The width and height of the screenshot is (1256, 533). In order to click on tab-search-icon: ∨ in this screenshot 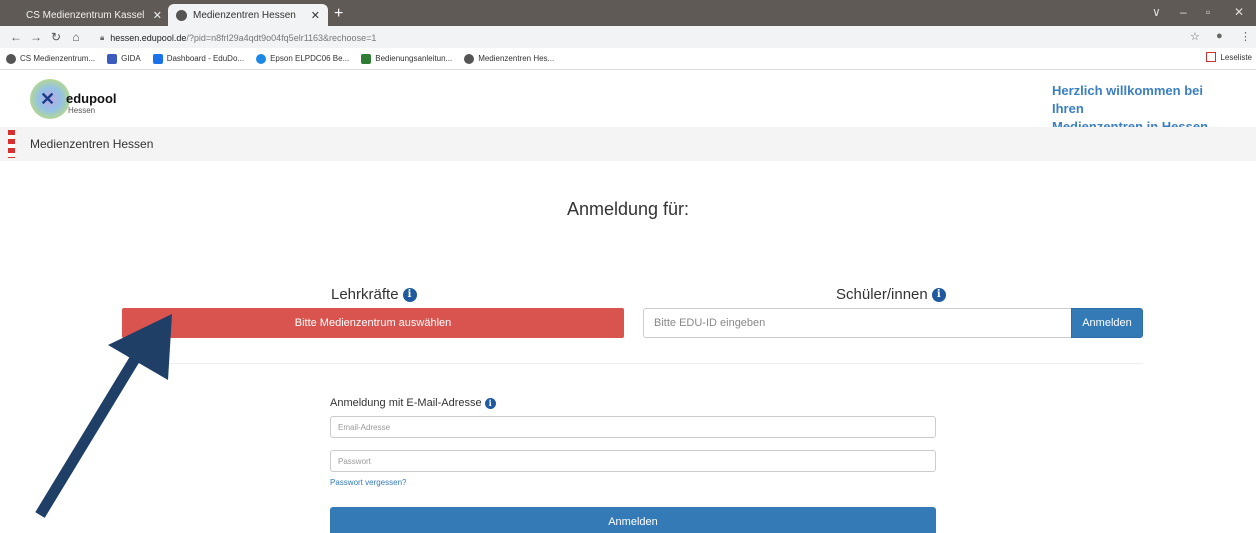, I will do `click(1156, 12)`.